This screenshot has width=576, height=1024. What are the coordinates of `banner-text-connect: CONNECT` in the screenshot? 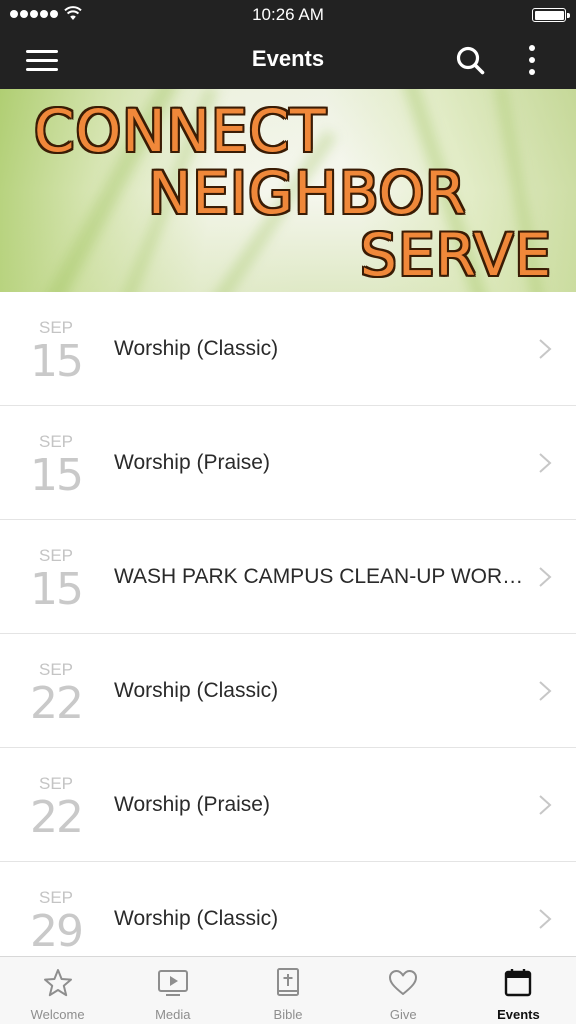 It's located at (180, 131).